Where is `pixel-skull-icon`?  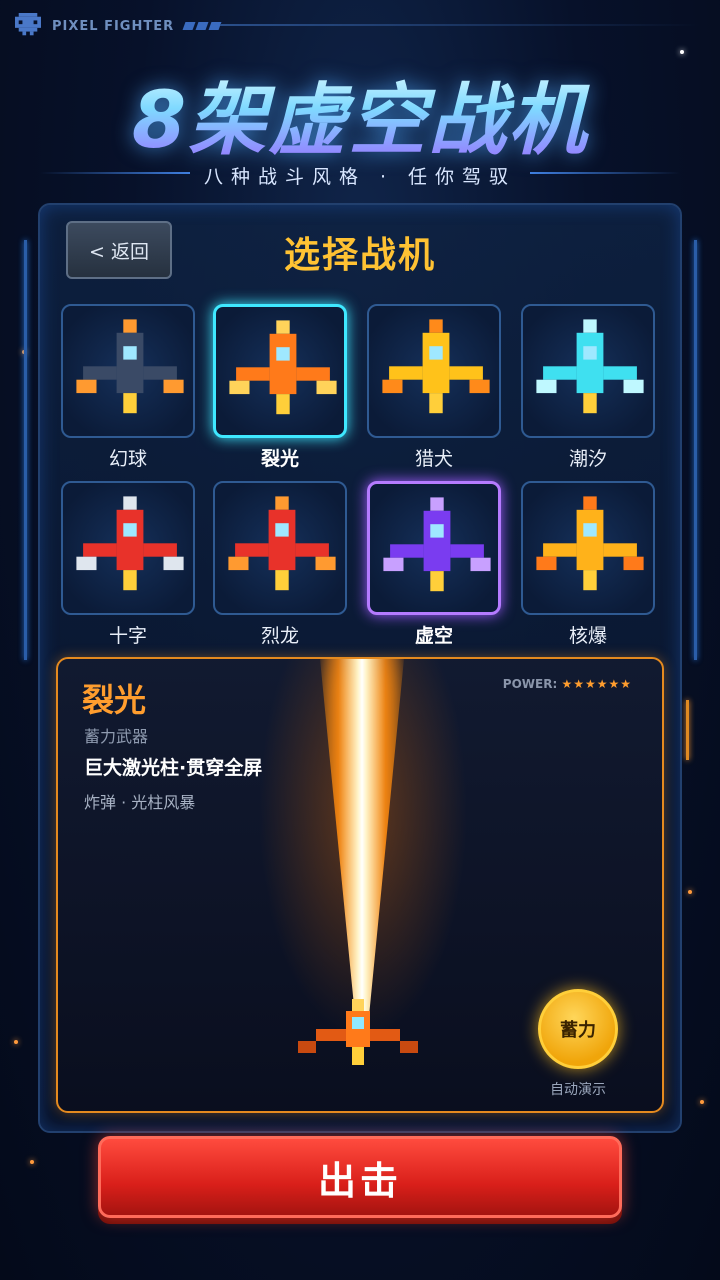
pixel-skull-icon is located at coordinates (28, 26).